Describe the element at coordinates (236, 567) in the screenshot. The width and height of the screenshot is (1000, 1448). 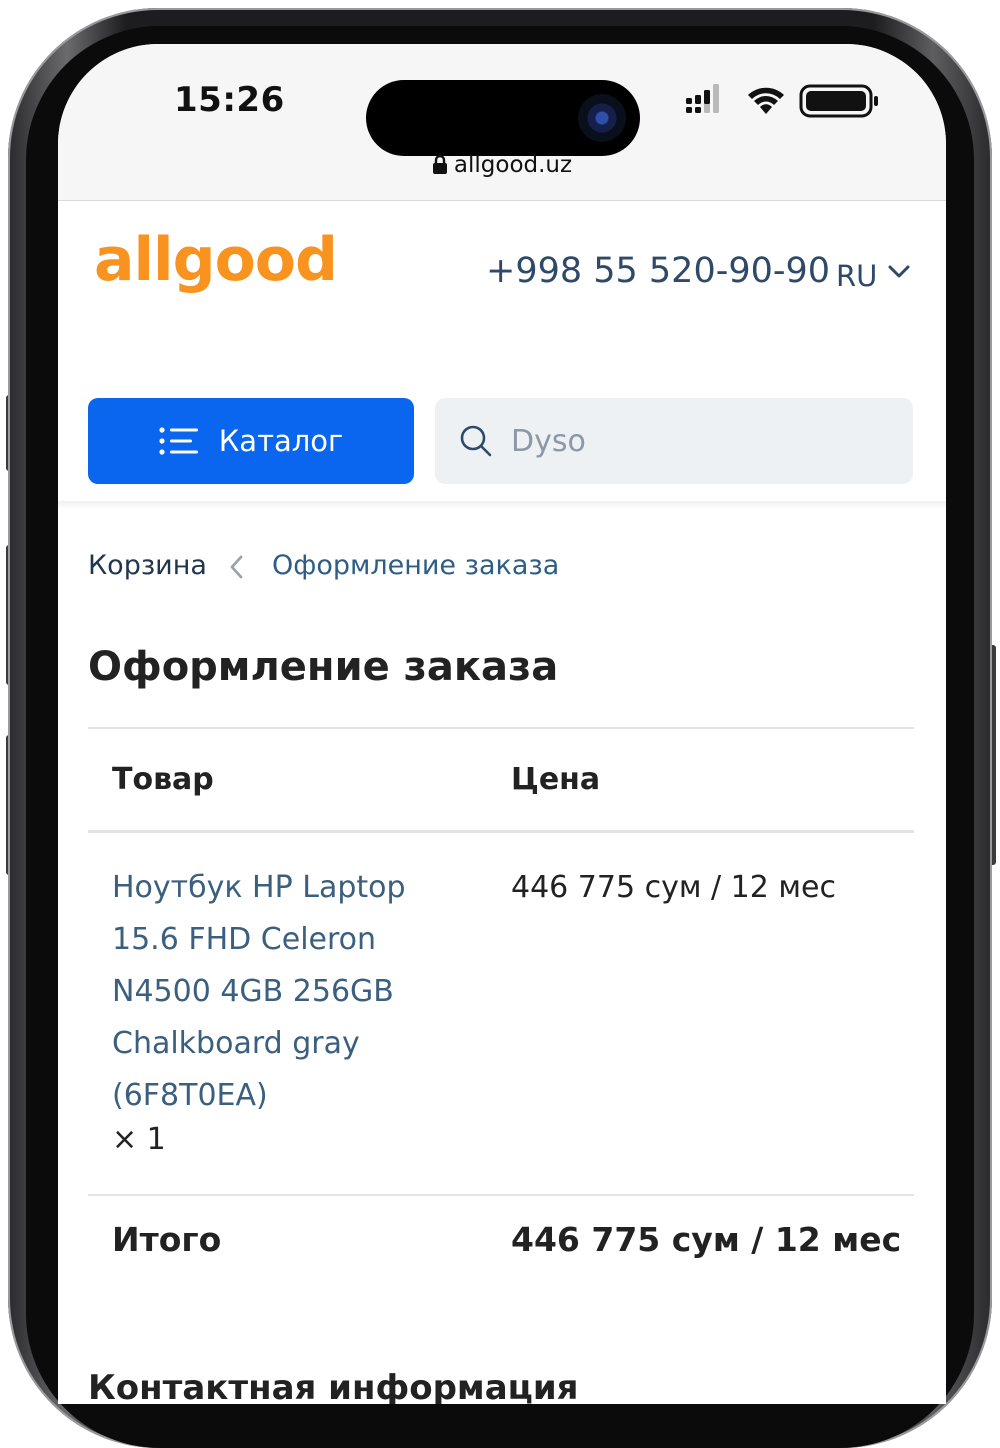
I see `chevron-left-icon` at that location.